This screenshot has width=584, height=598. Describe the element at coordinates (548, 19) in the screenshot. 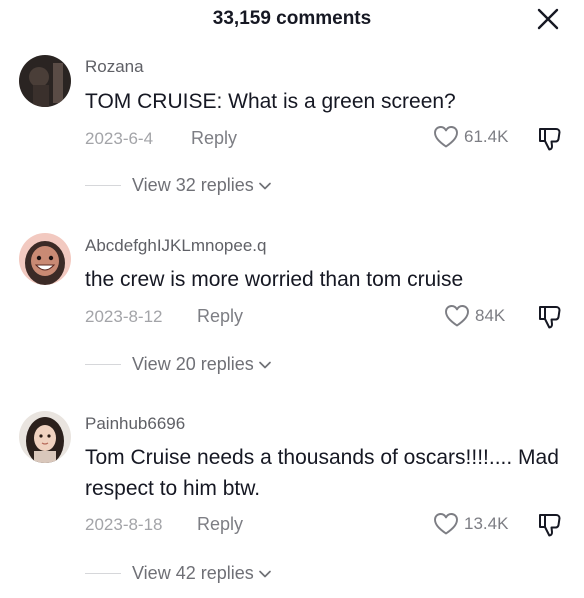

I see `close-icon` at that location.